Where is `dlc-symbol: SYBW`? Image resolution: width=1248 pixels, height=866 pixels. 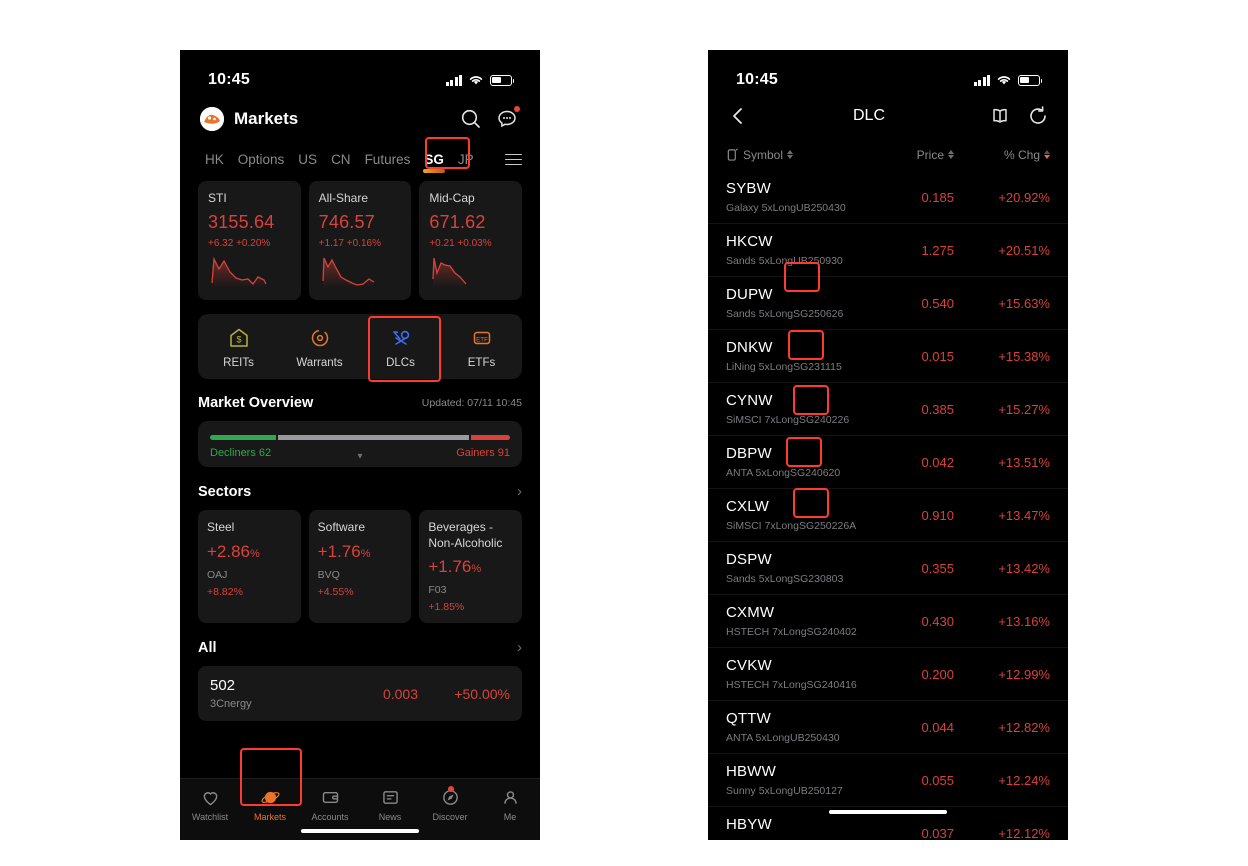
dlc-symbol: SYBW is located at coordinates (748, 188).